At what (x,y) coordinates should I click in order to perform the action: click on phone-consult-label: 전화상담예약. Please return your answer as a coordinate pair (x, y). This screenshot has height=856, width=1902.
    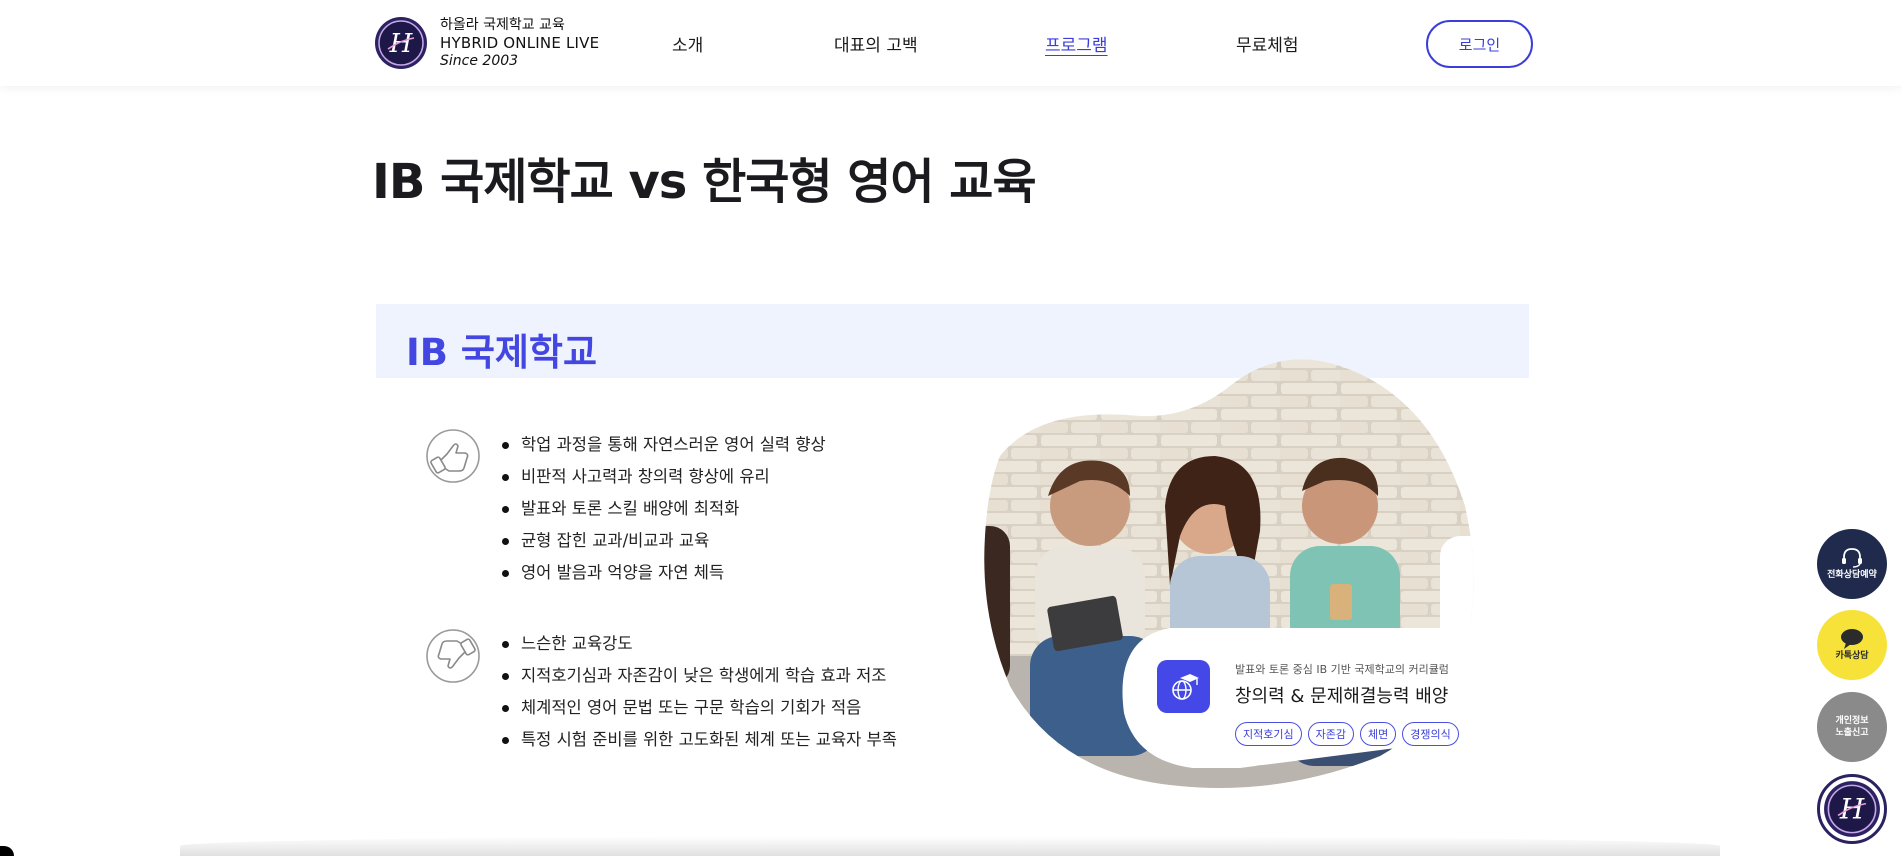
    Looking at the image, I should click on (1852, 575).